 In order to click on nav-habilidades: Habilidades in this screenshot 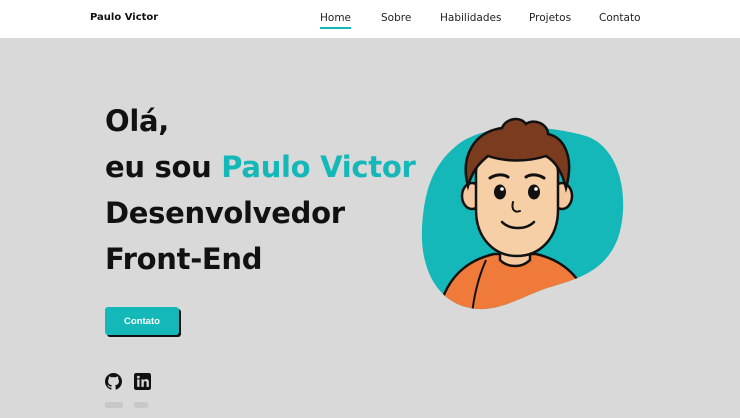, I will do `click(470, 18)`.